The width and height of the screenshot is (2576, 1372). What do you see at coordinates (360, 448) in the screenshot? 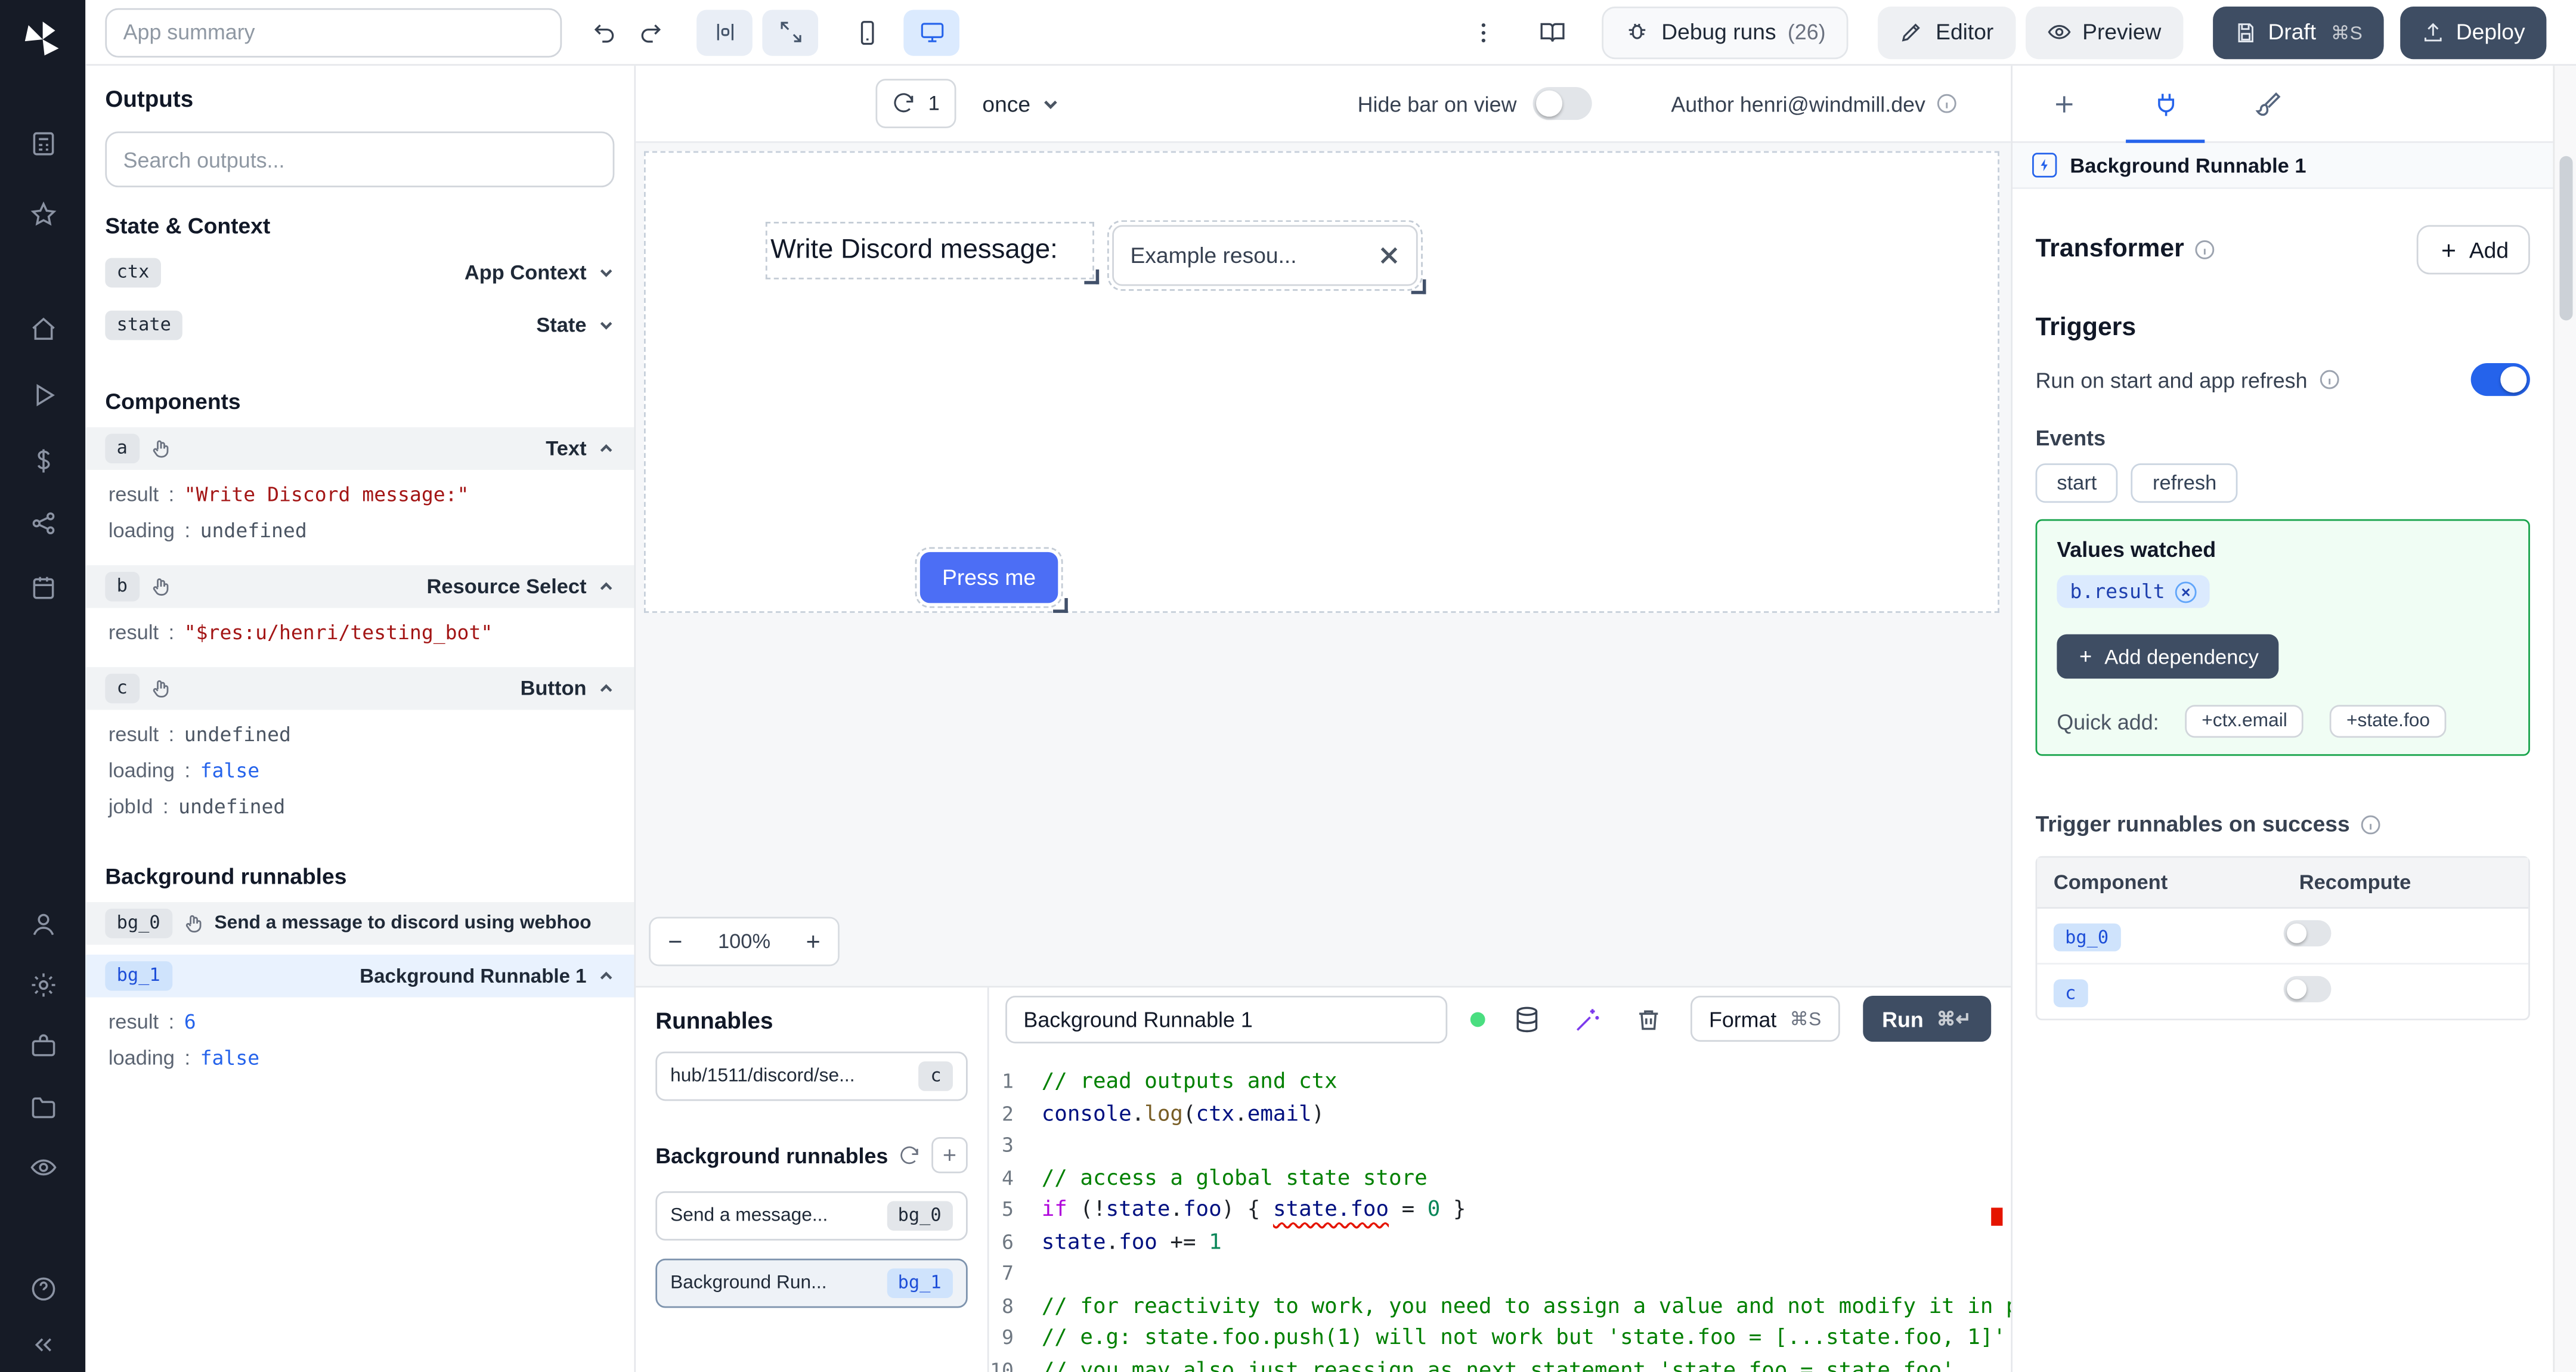
I see `component-row-a: a Text` at bounding box center [360, 448].